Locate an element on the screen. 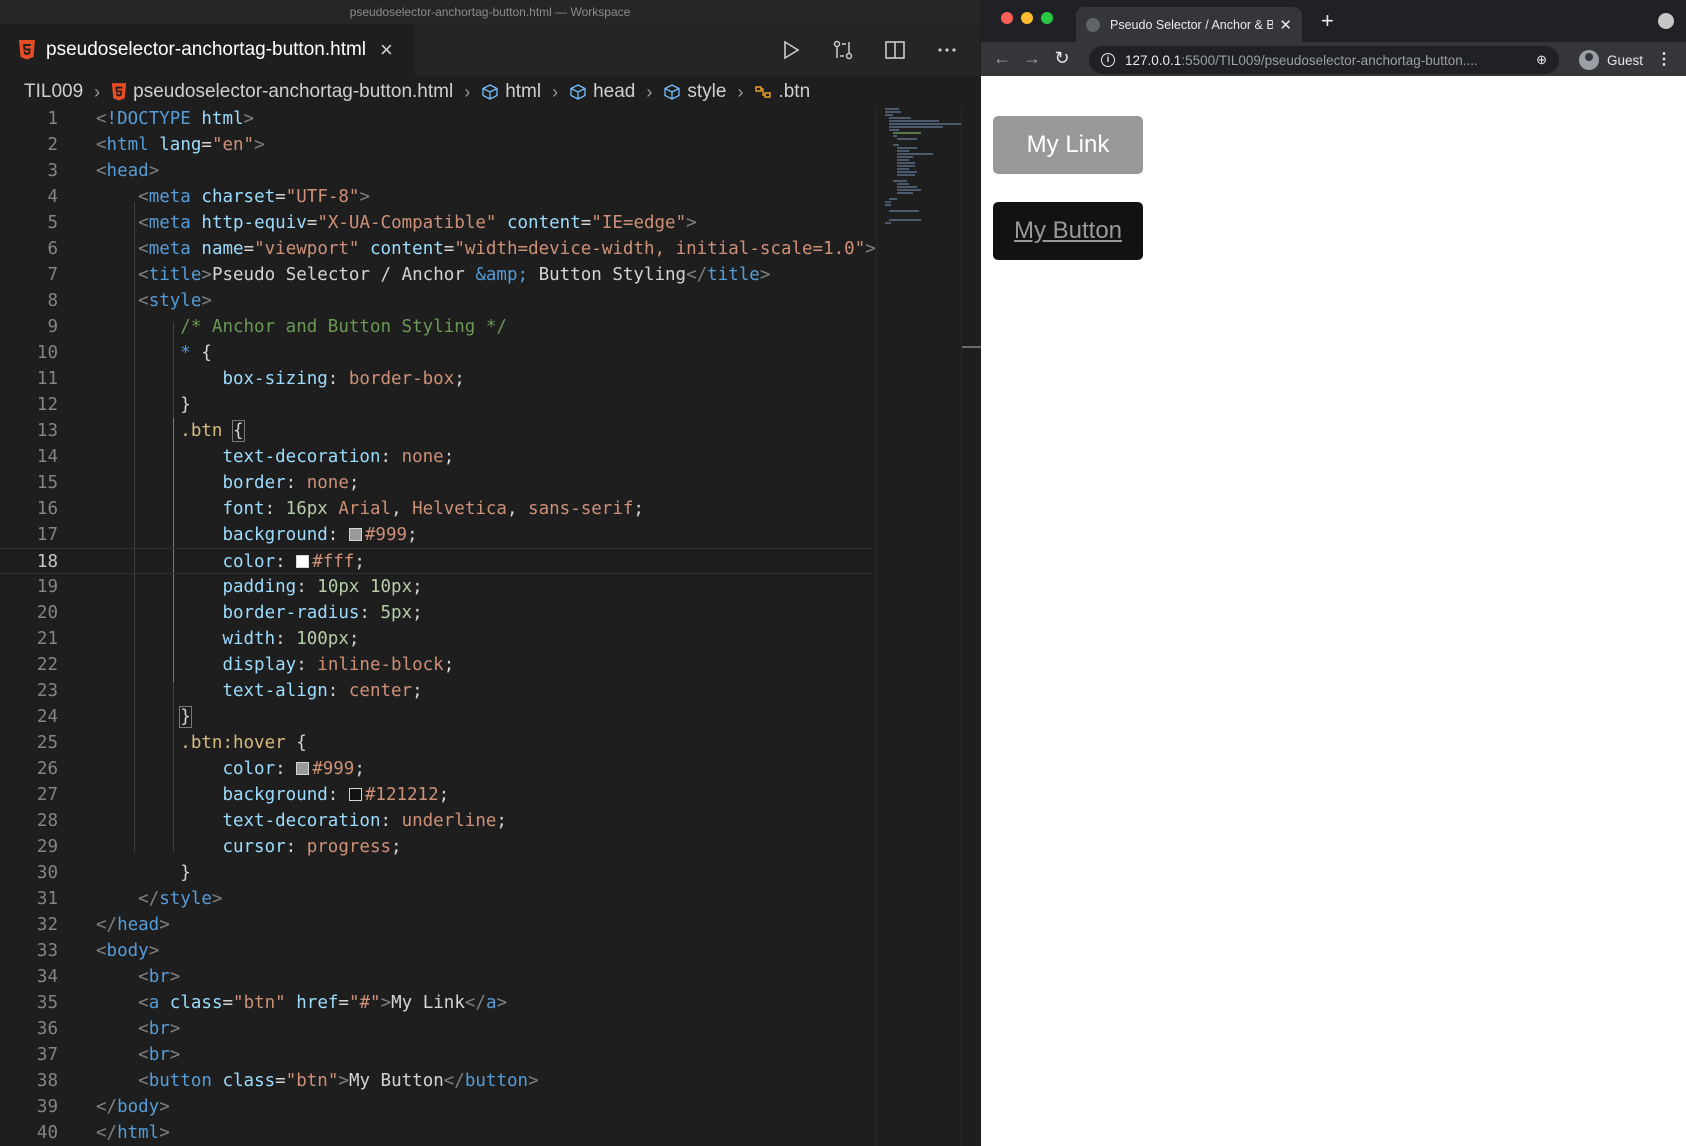  breadcrumb-btn-label: .btn is located at coordinates (794, 91).